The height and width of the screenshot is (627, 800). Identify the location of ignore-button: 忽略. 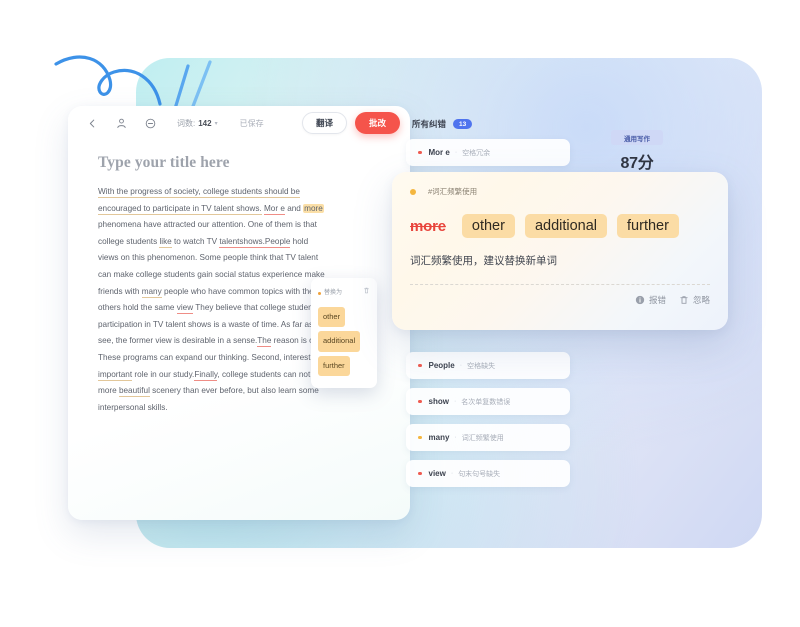
(694, 300).